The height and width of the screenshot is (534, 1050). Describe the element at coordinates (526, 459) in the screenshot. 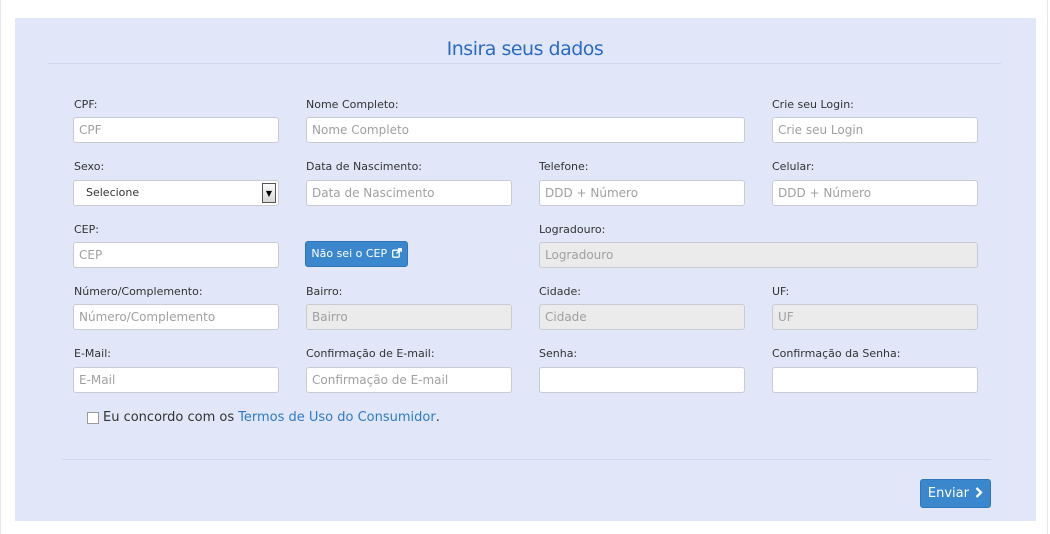

I see `footer-divider` at that location.